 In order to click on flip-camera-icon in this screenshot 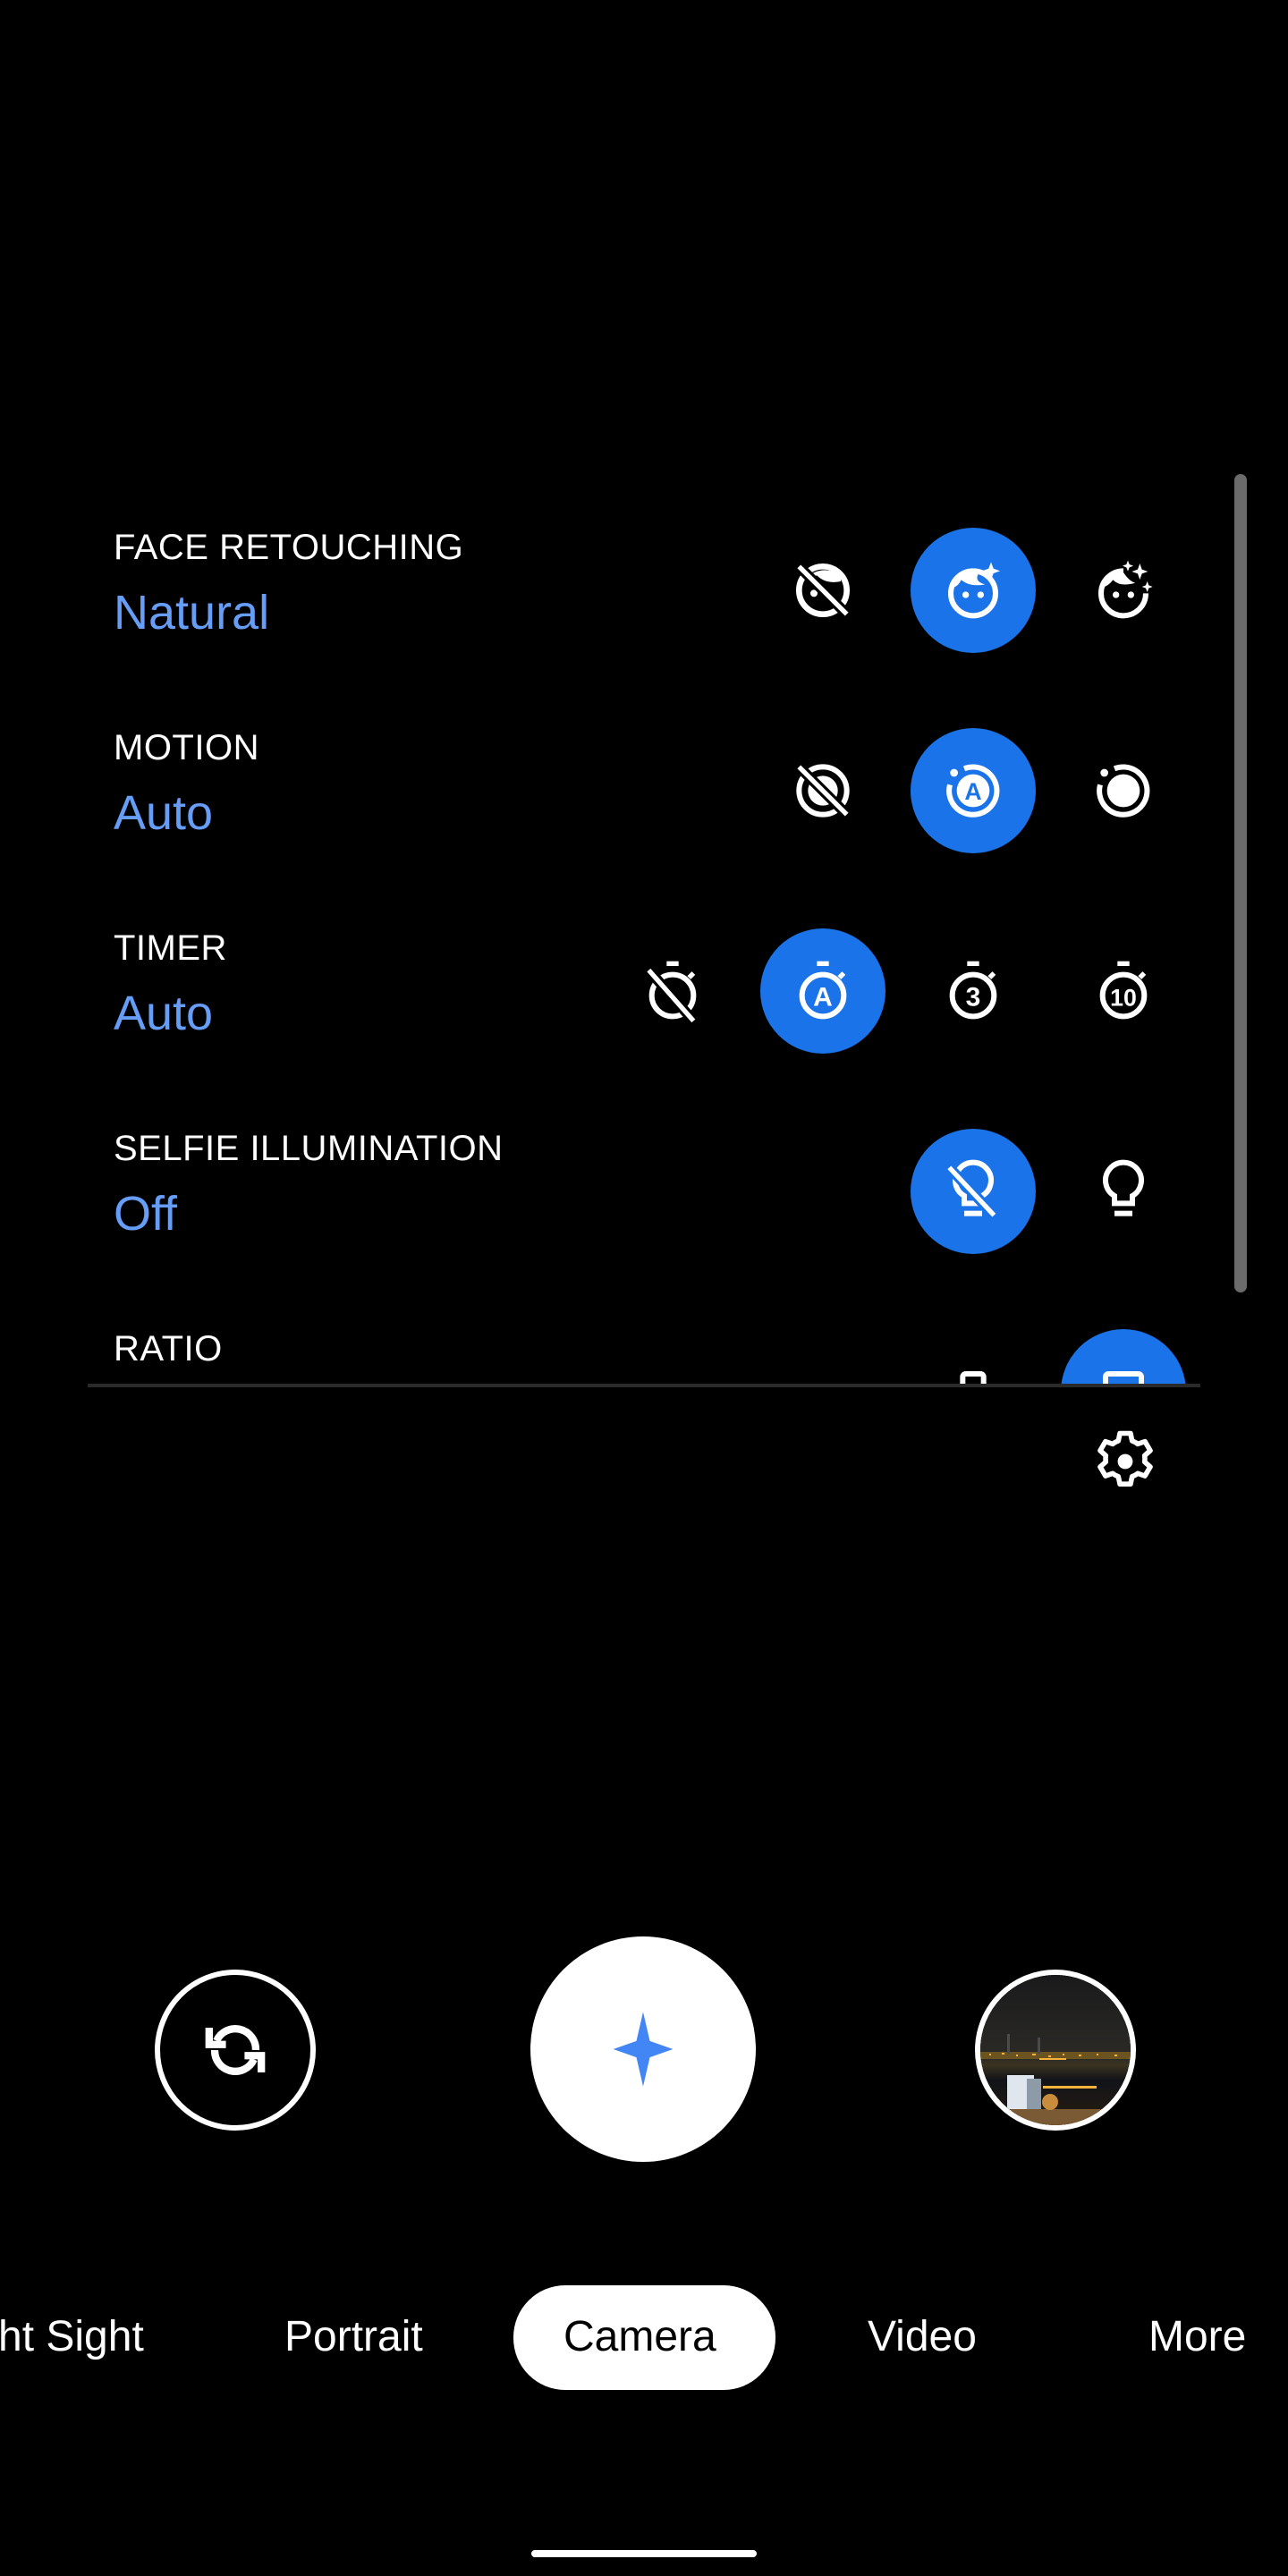, I will do `click(235, 2050)`.